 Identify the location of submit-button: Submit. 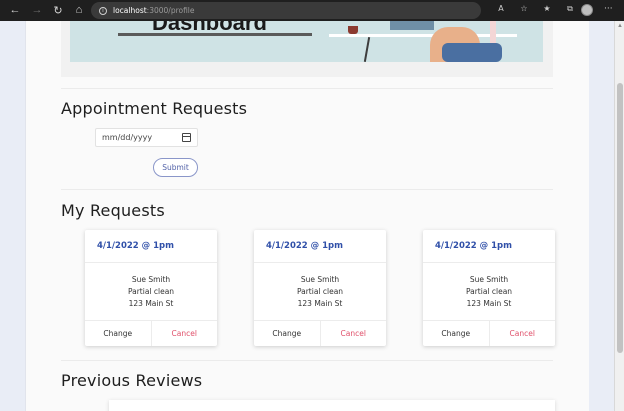
(175, 167).